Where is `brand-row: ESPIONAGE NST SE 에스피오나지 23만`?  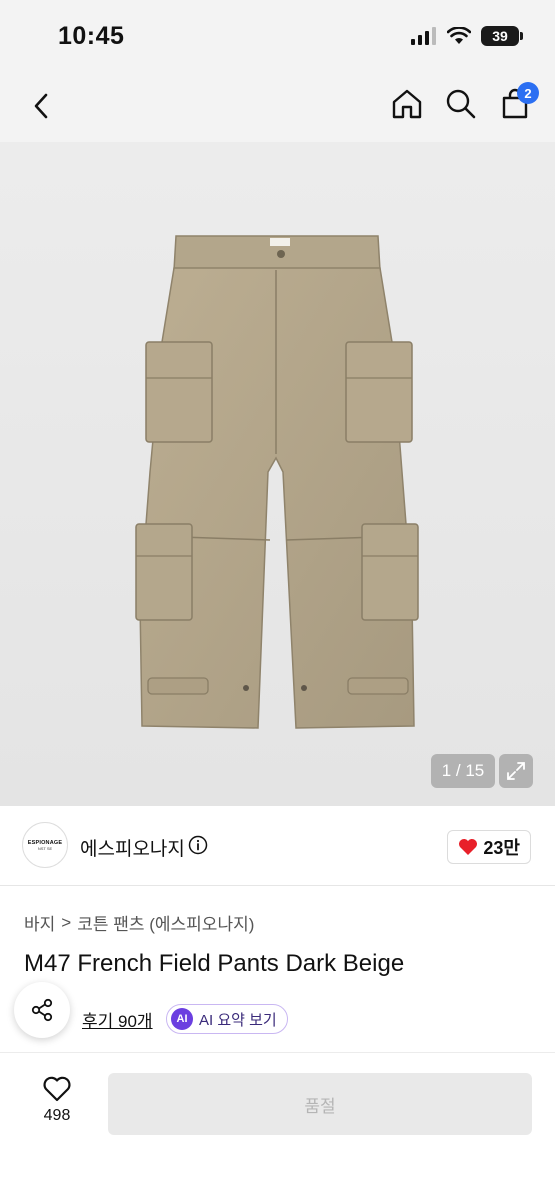
brand-row: ESPIONAGE NST SE 에스피오나지 23만 is located at coordinates (277, 846).